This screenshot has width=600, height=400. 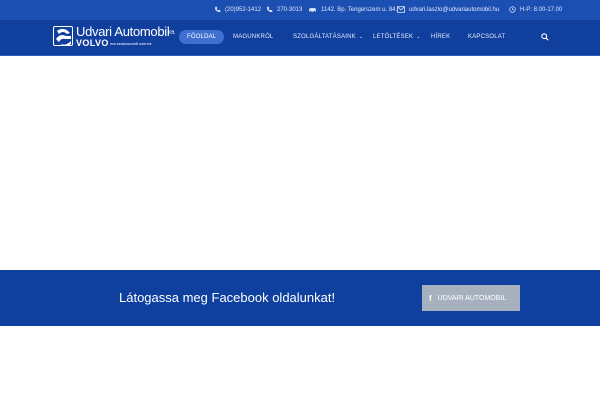 What do you see at coordinates (359, 9) in the screenshot?
I see `address-text: 1142. Bp. Tengerszem u. 84.` at bounding box center [359, 9].